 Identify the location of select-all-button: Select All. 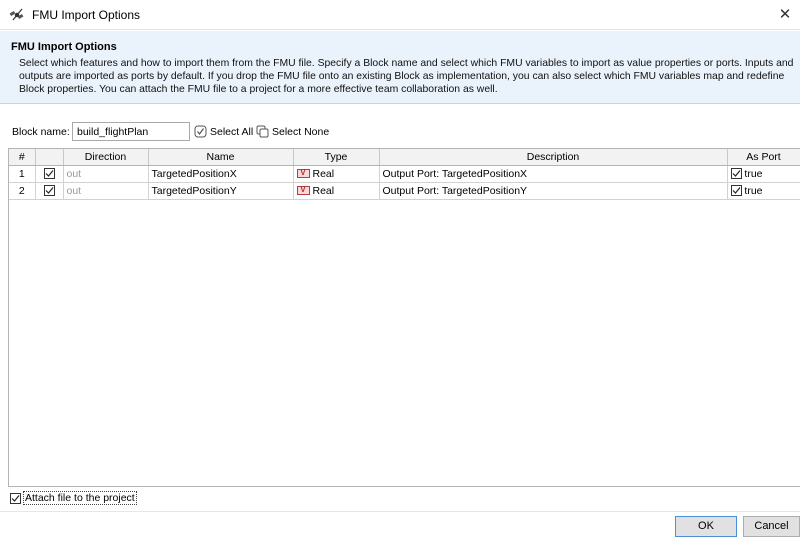
(223, 131).